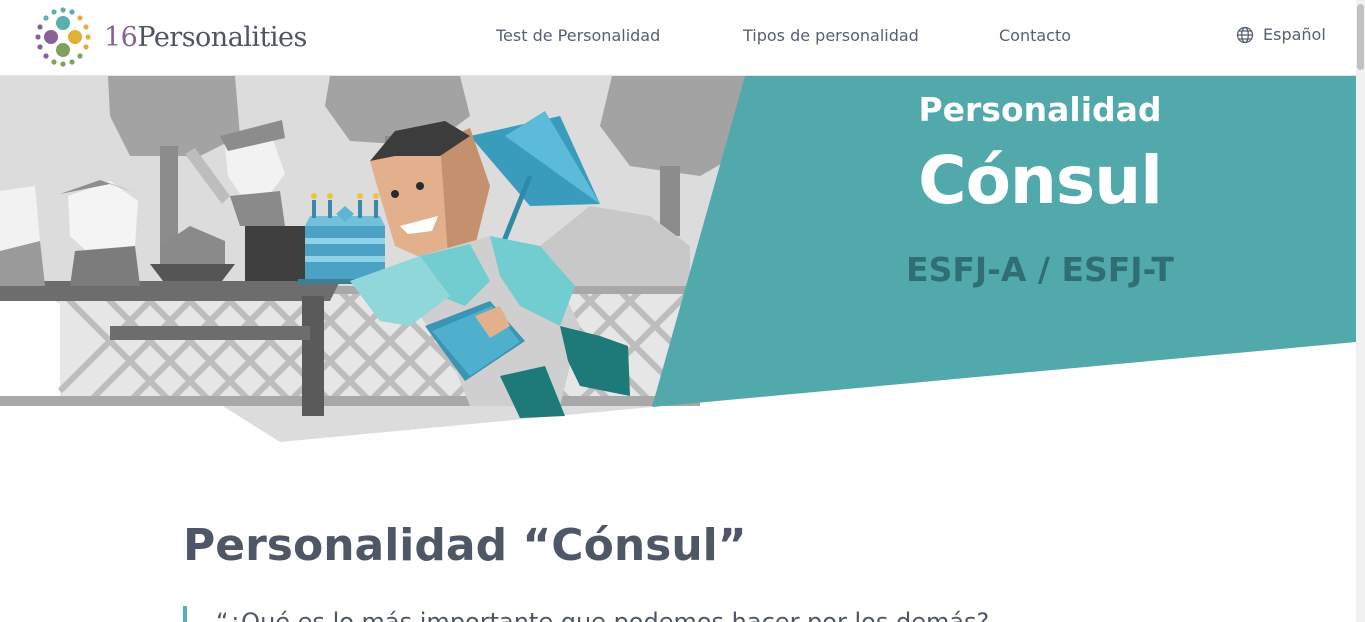 This screenshot has height=622, width=1365. I want to click on logo-number: 16, so click(121, 37).